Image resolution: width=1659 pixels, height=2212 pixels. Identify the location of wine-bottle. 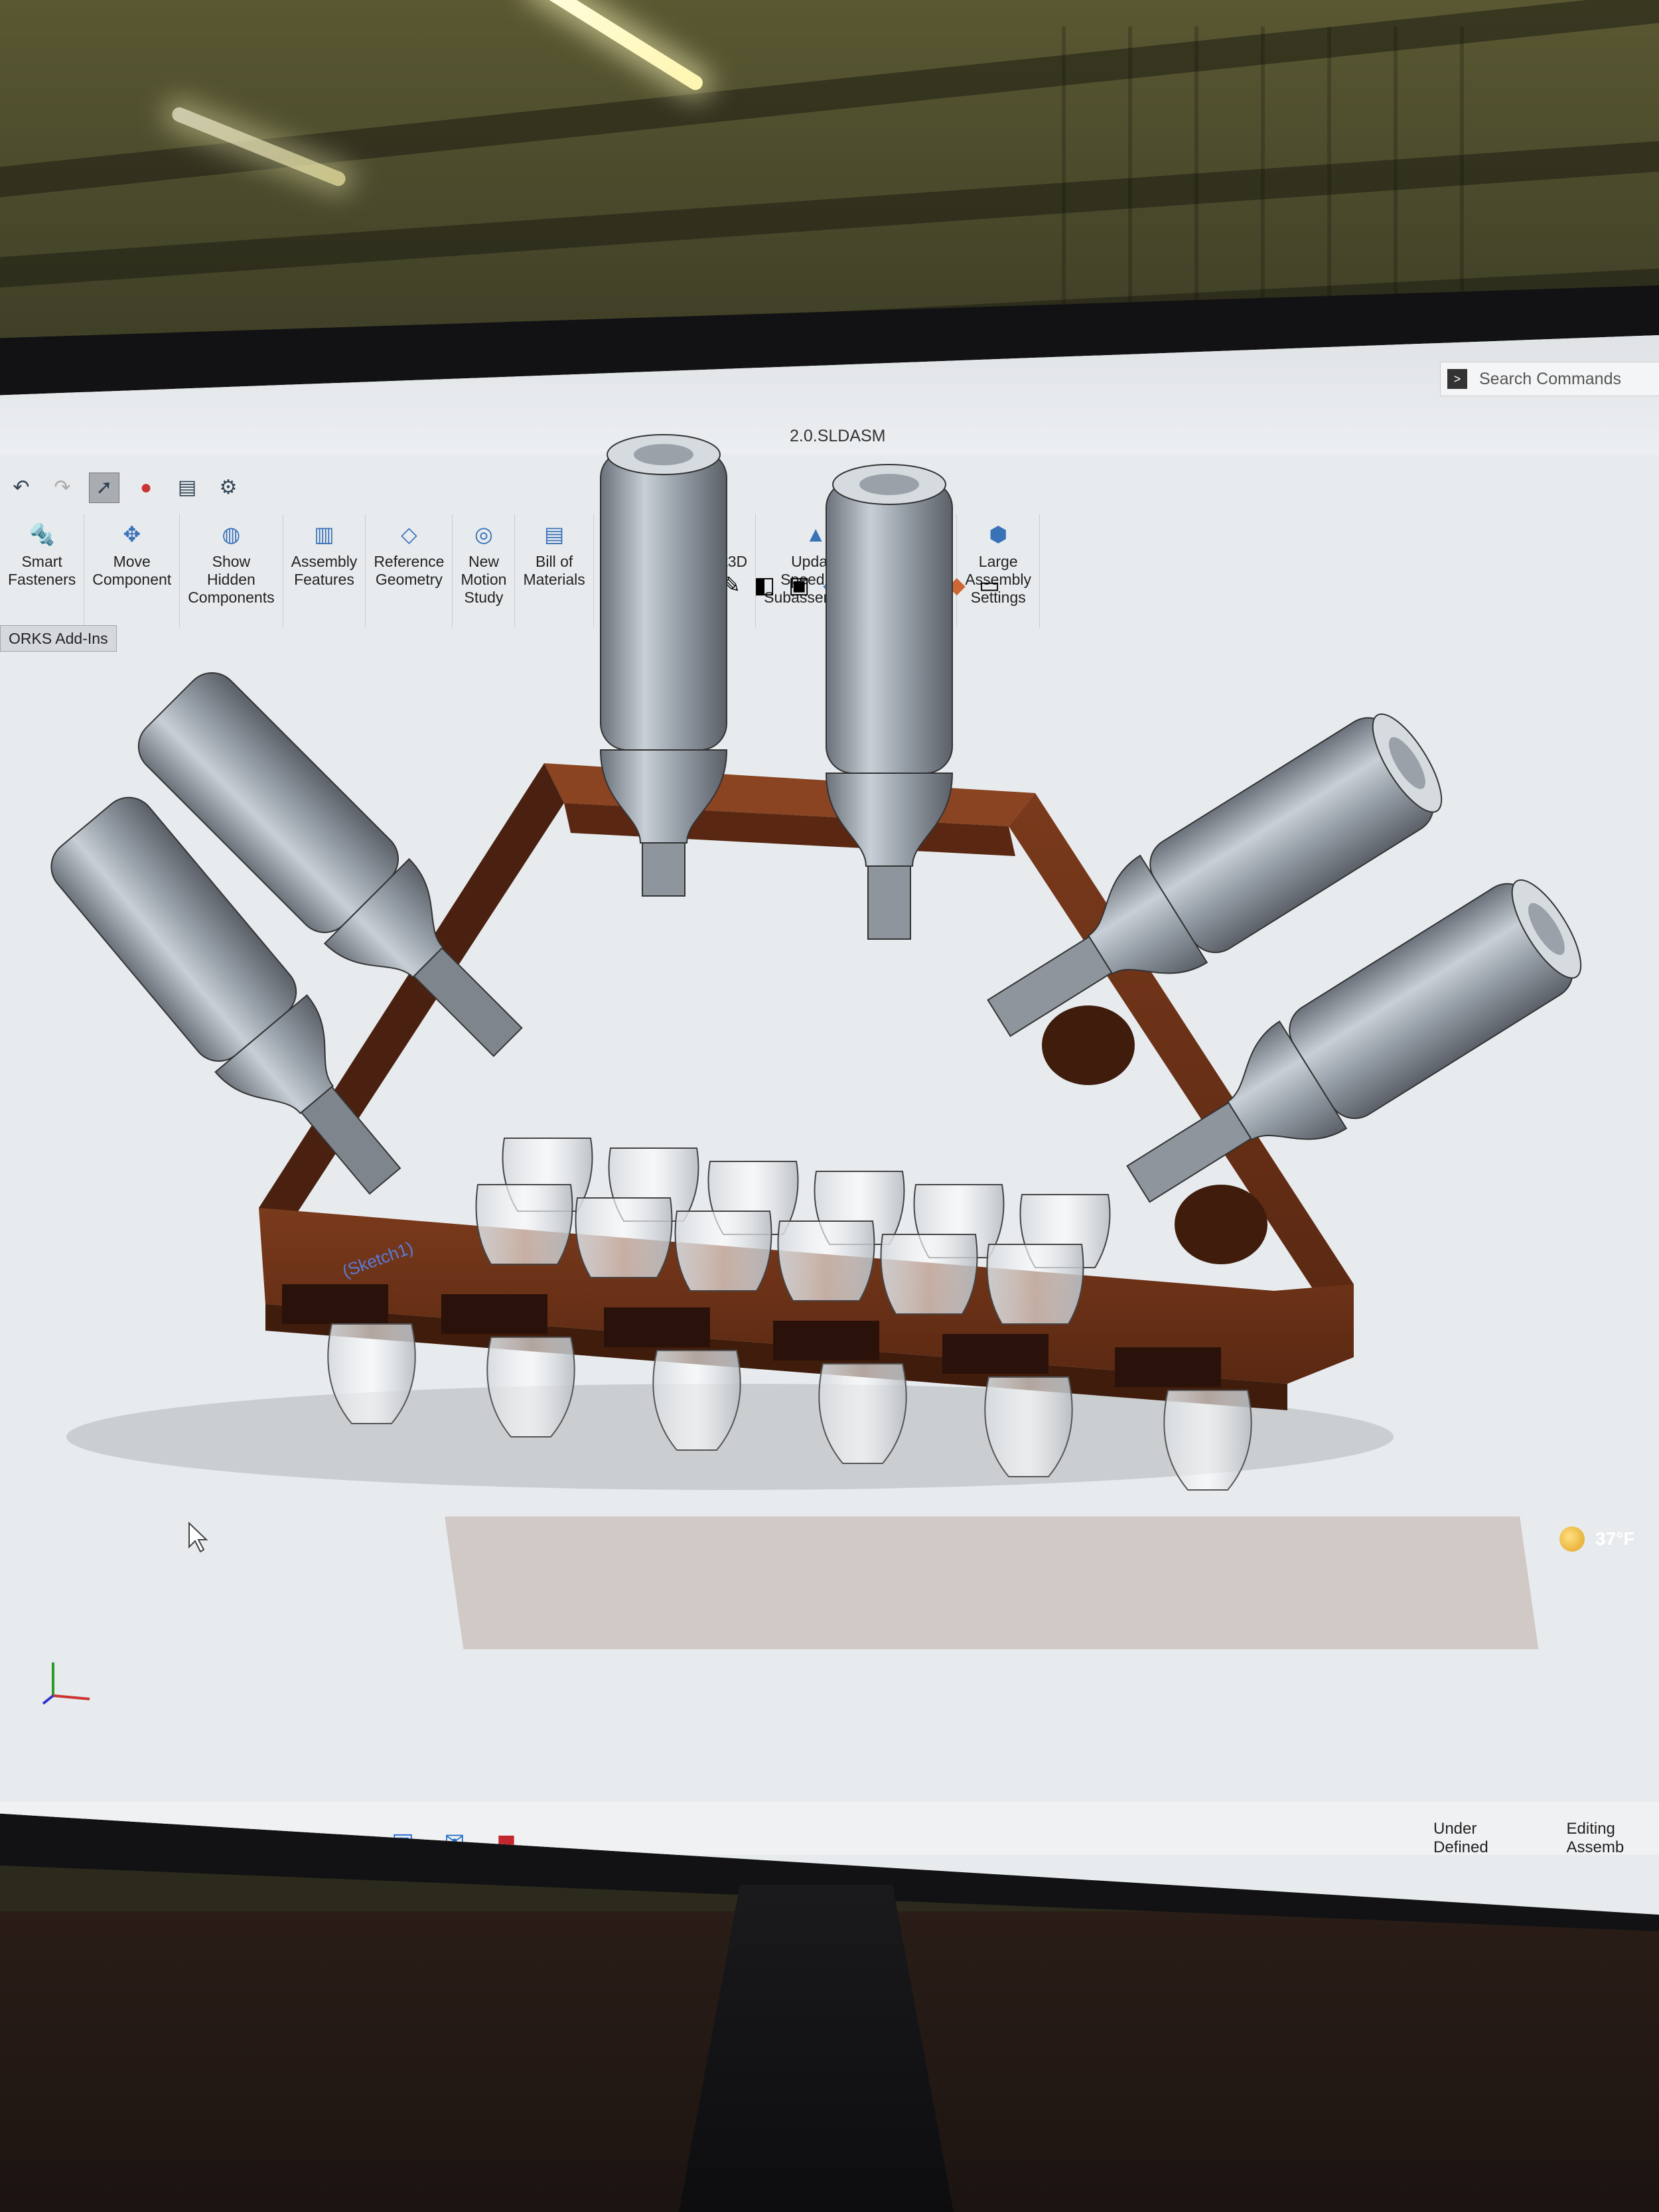
(889, 702).